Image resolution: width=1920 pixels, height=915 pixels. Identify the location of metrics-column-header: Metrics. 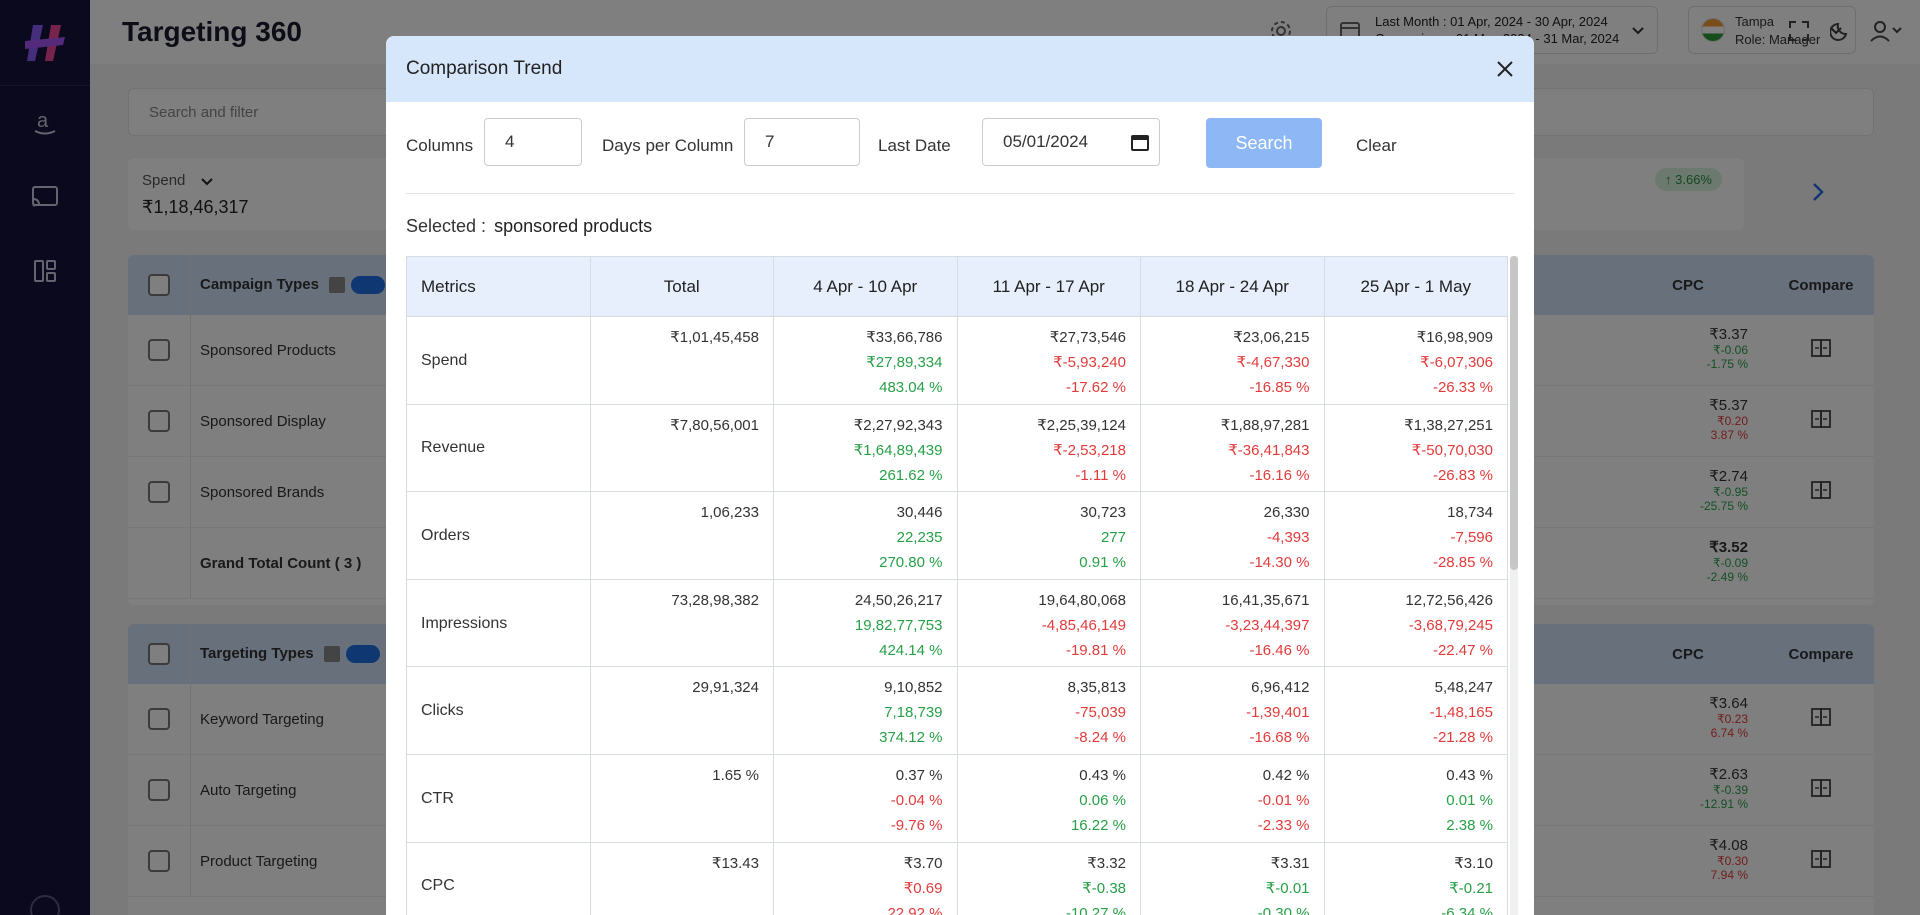
(498, 286).